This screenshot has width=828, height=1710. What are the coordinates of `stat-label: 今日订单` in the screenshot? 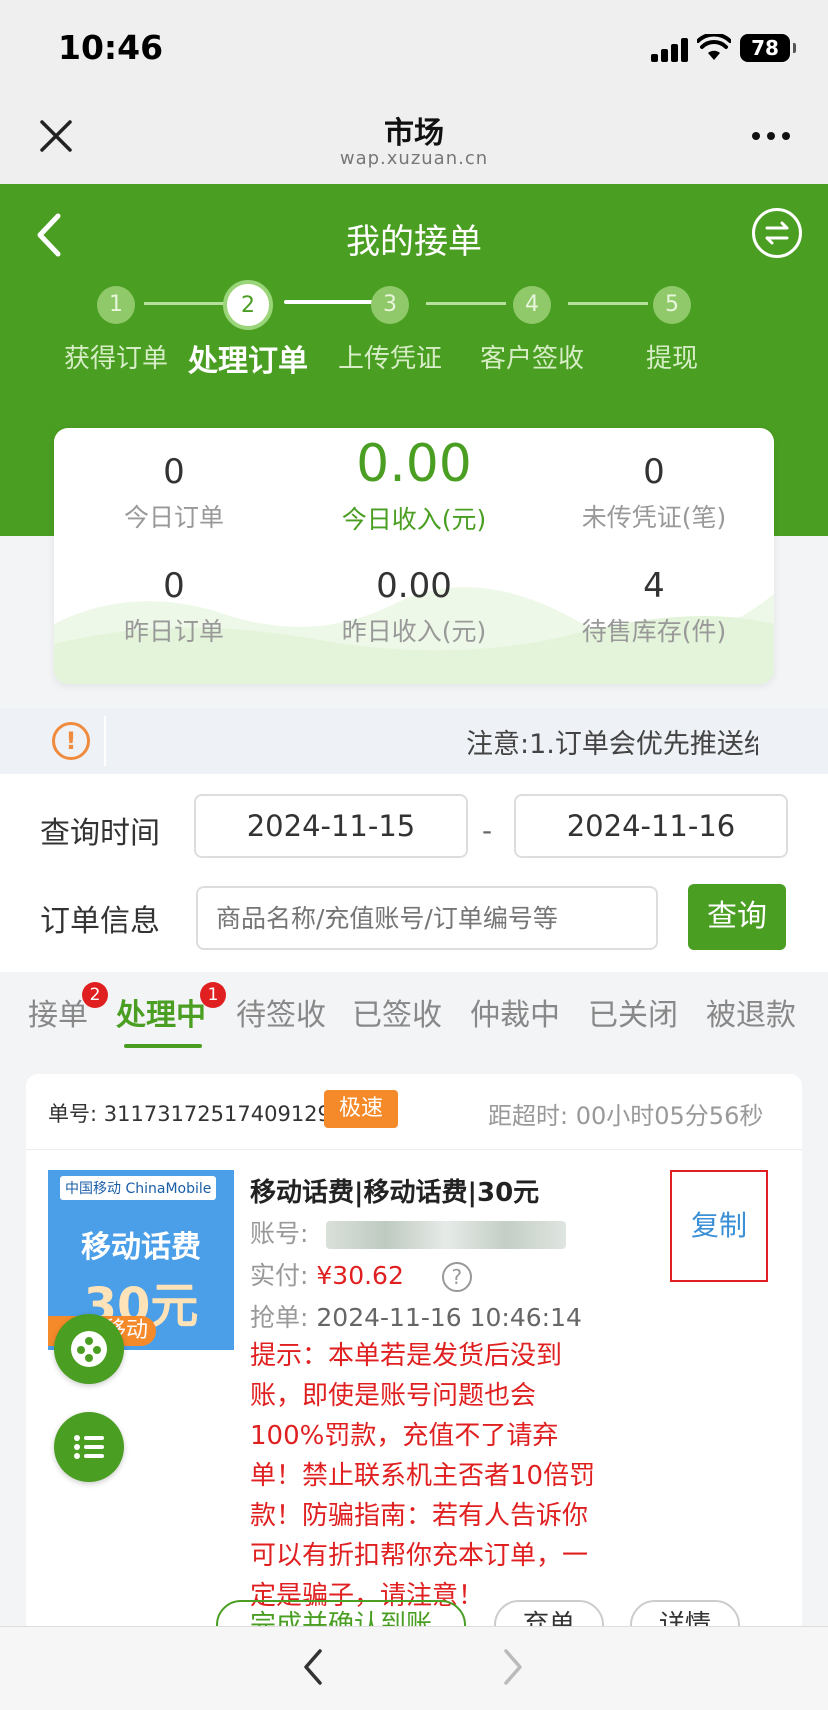 It's located at (173, 517).